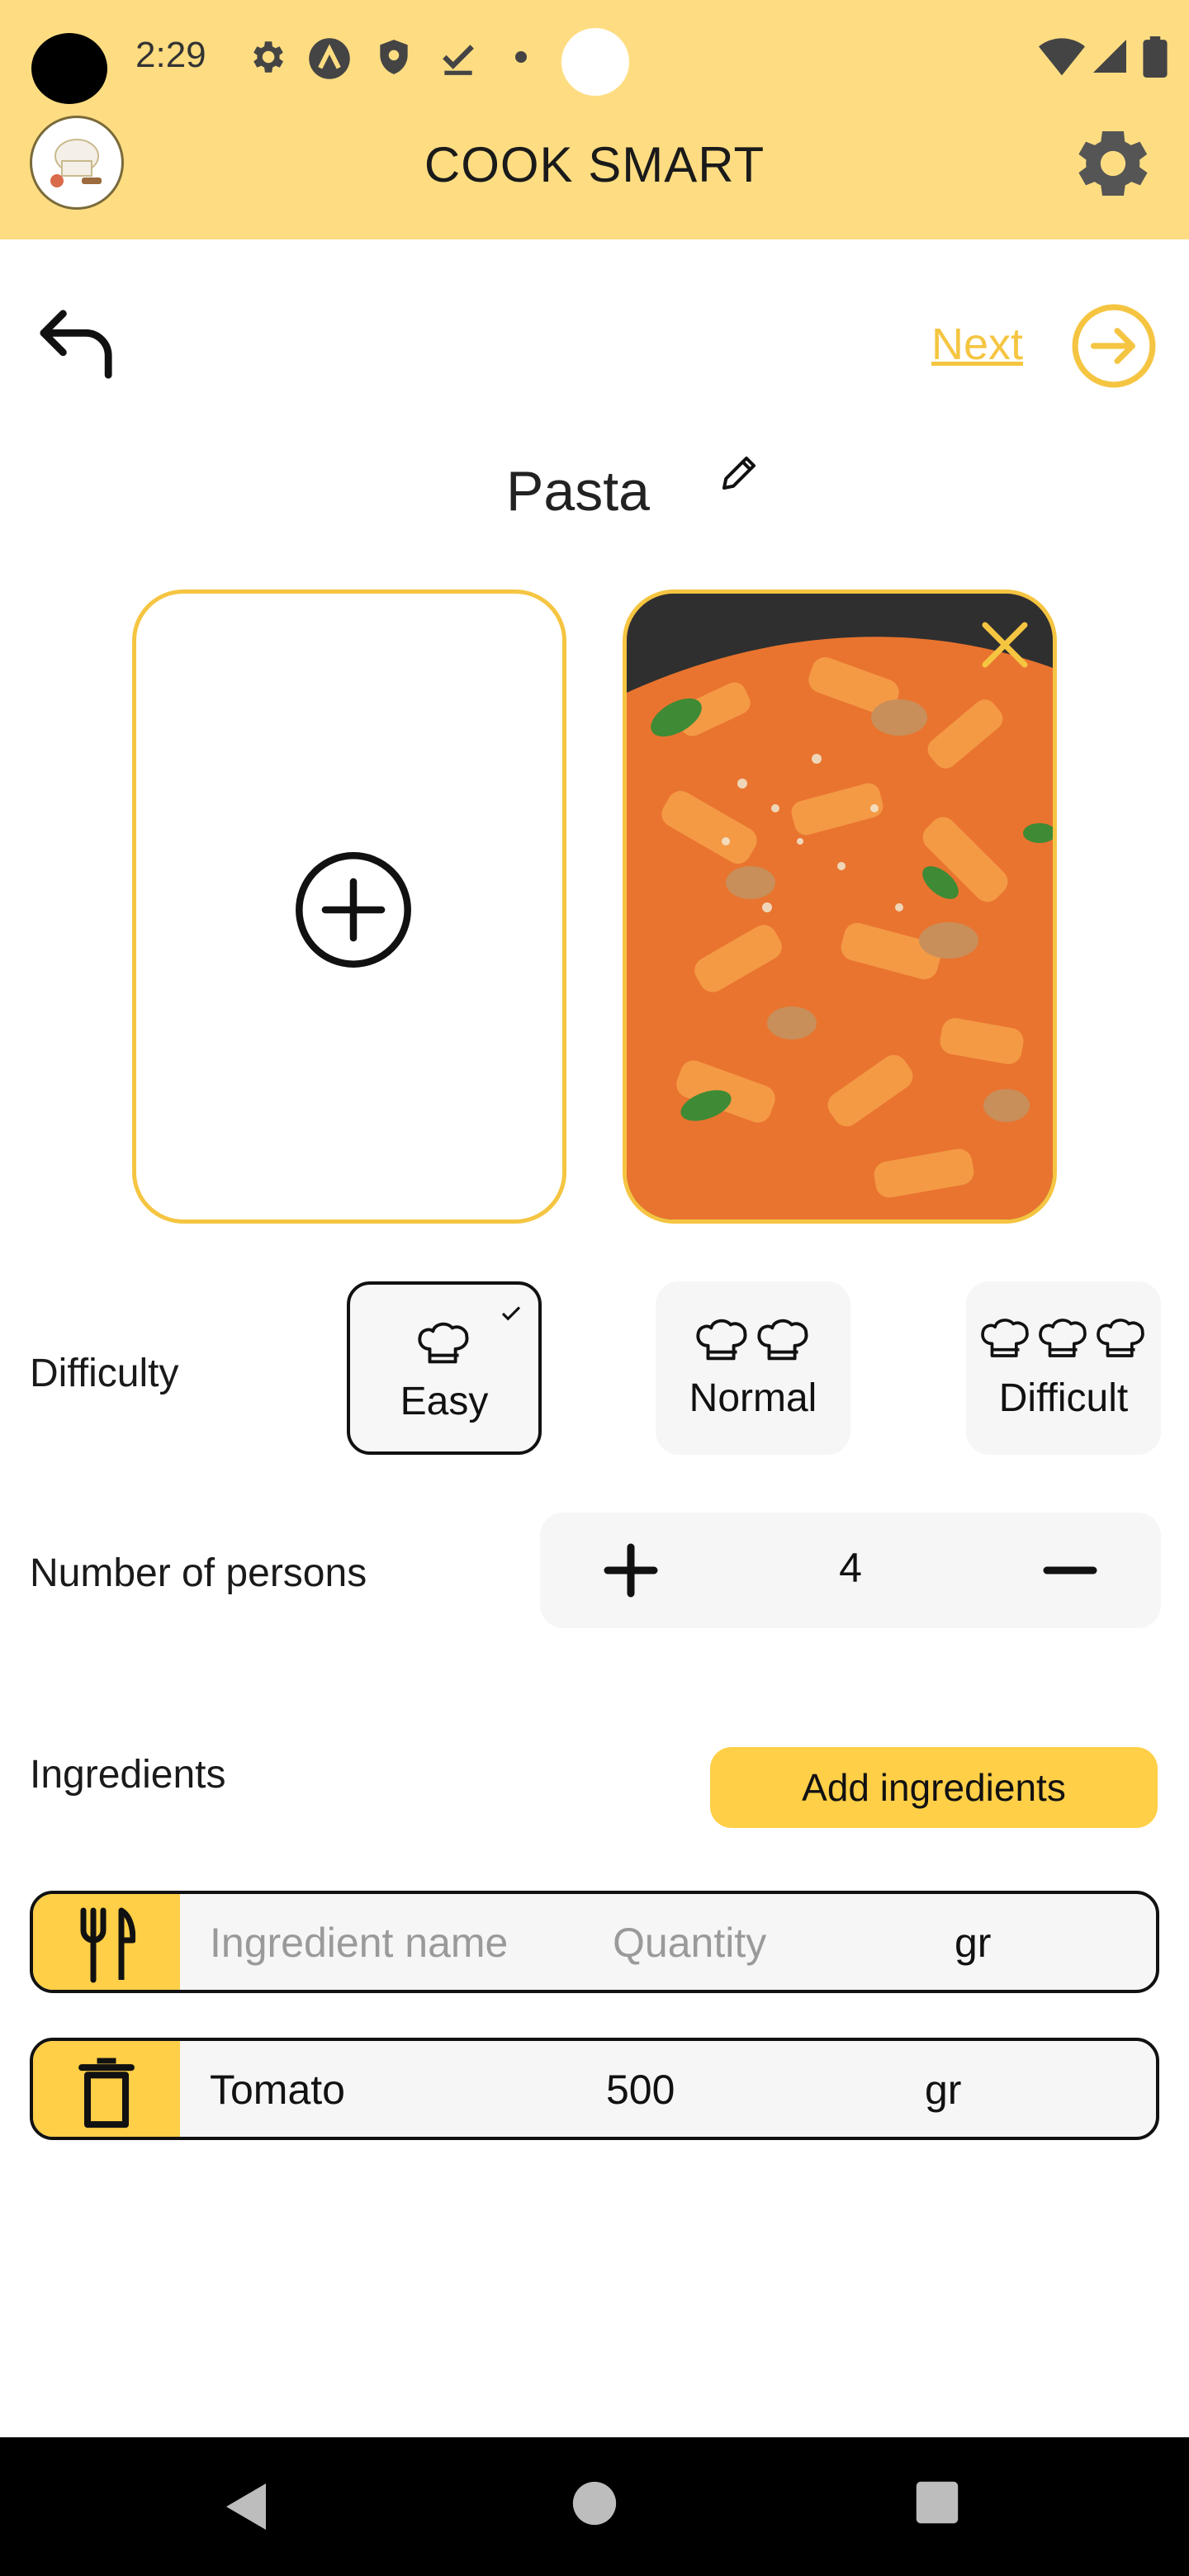 Image resolution: width=1189 pixels, height=2576 pixels. I want to click on recipe-photo, so click(840, 907).